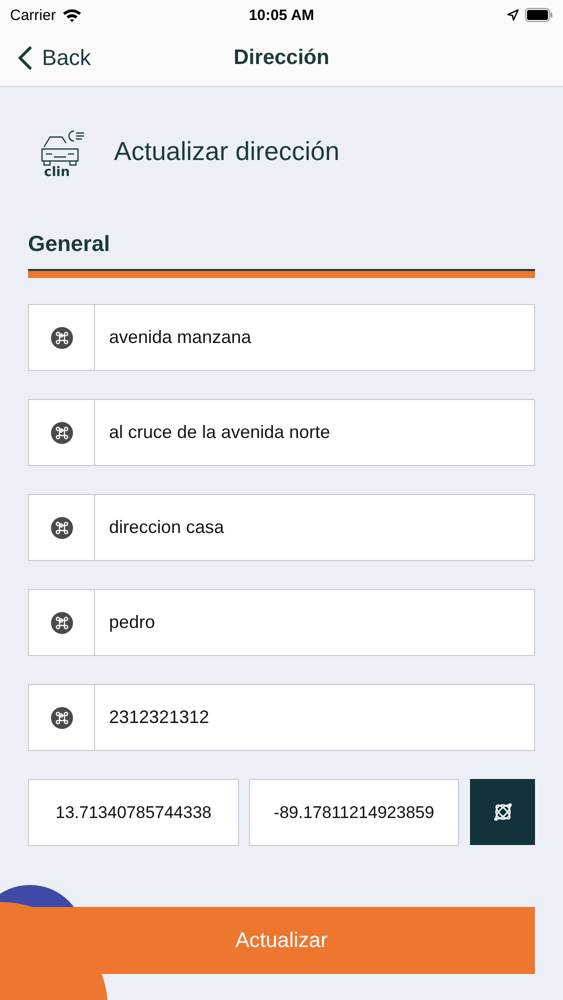  What do you see at coordinates (315, 717) in the screenshot?
I see `input-field: 2312321312` at bounding box center [315, 717].